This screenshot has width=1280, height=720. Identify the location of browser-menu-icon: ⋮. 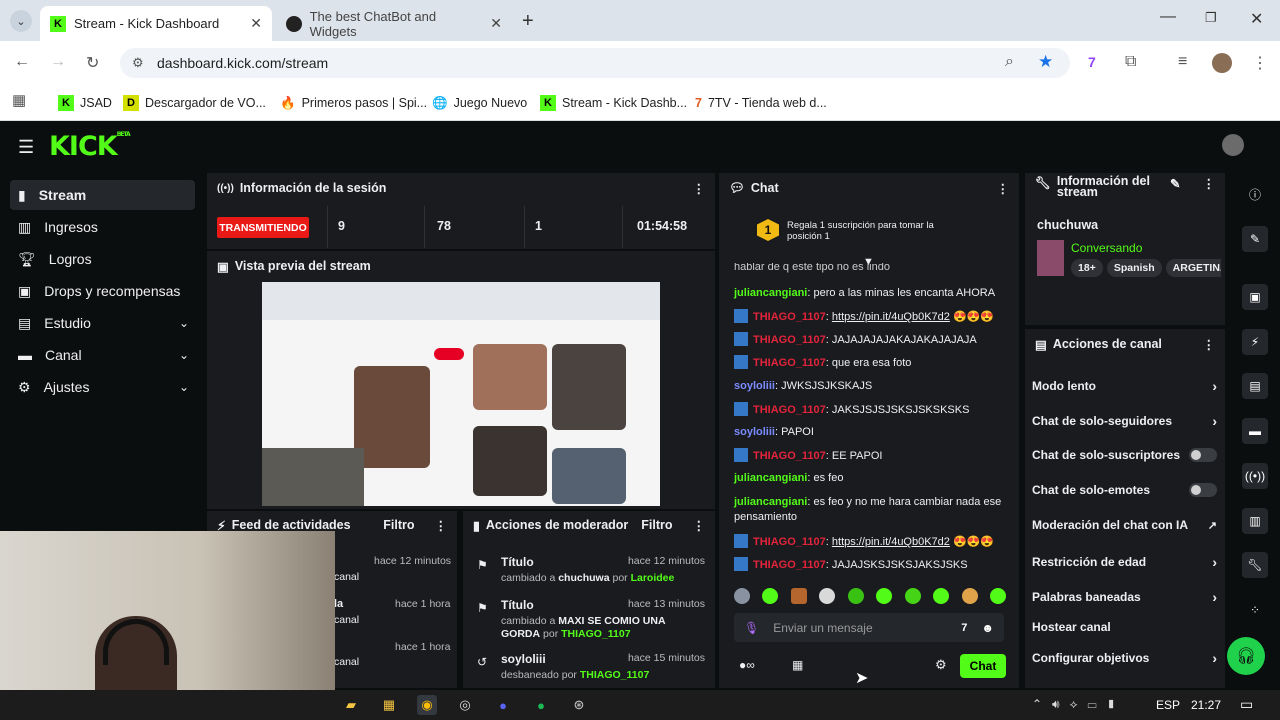
(1260, 63).